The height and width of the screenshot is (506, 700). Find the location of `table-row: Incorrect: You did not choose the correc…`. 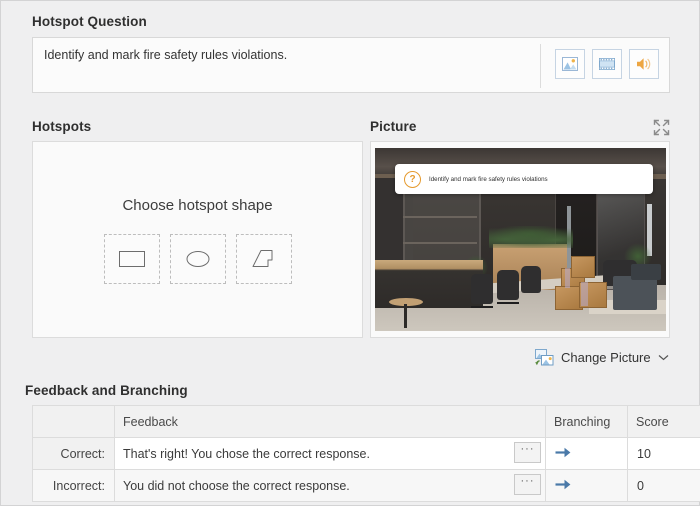

table-row: Incorrect: You did not choose the correc… is located at coordinates (366, 485).